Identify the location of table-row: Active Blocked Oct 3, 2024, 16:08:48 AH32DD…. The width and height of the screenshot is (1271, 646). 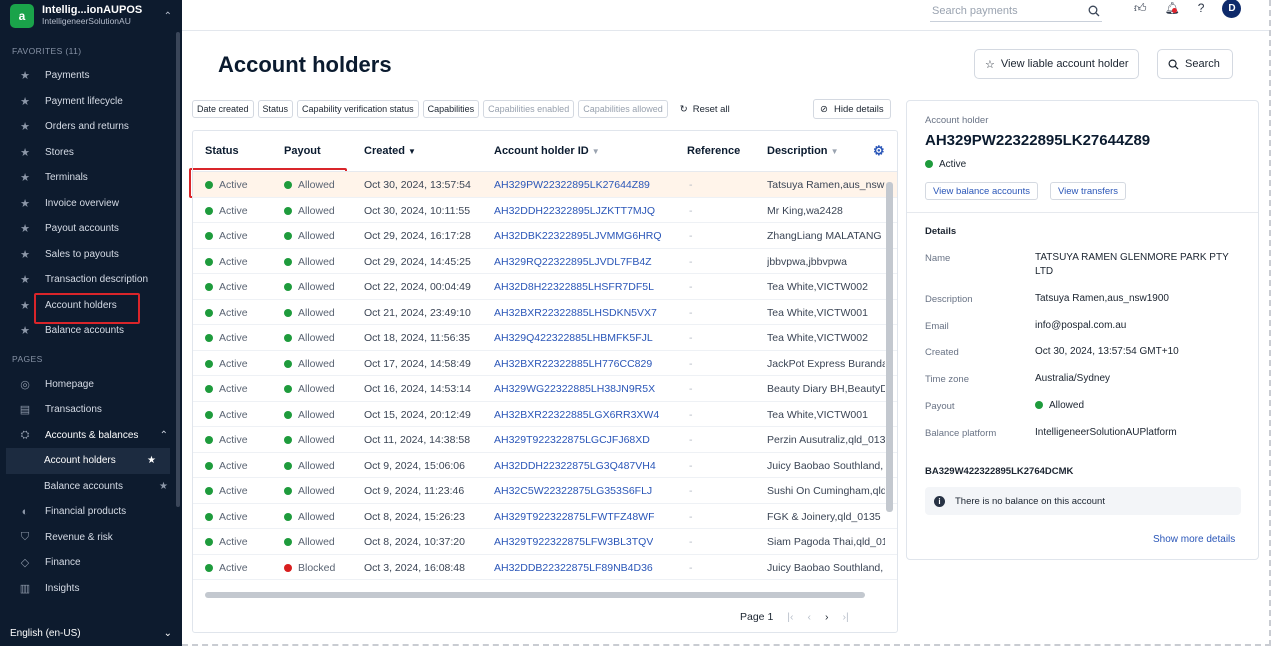
(545, 567).